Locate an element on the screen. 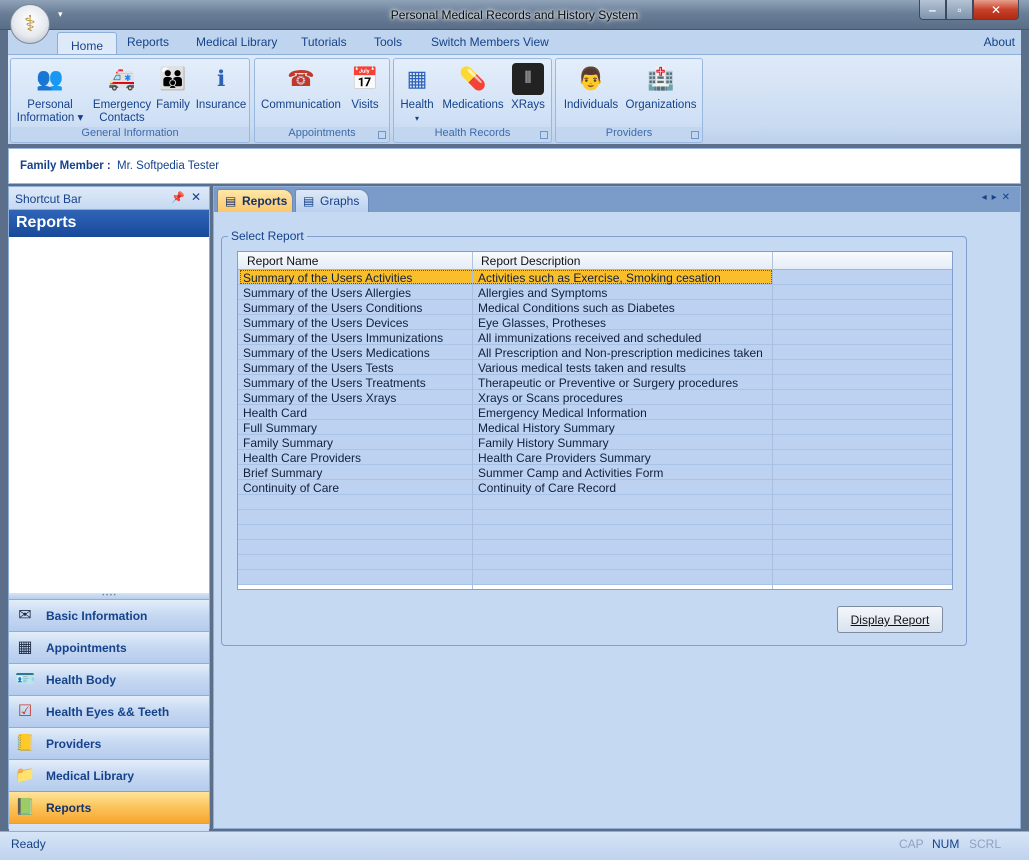  appointments-dialog-launcher-icon is located at coordinates (382, 135).